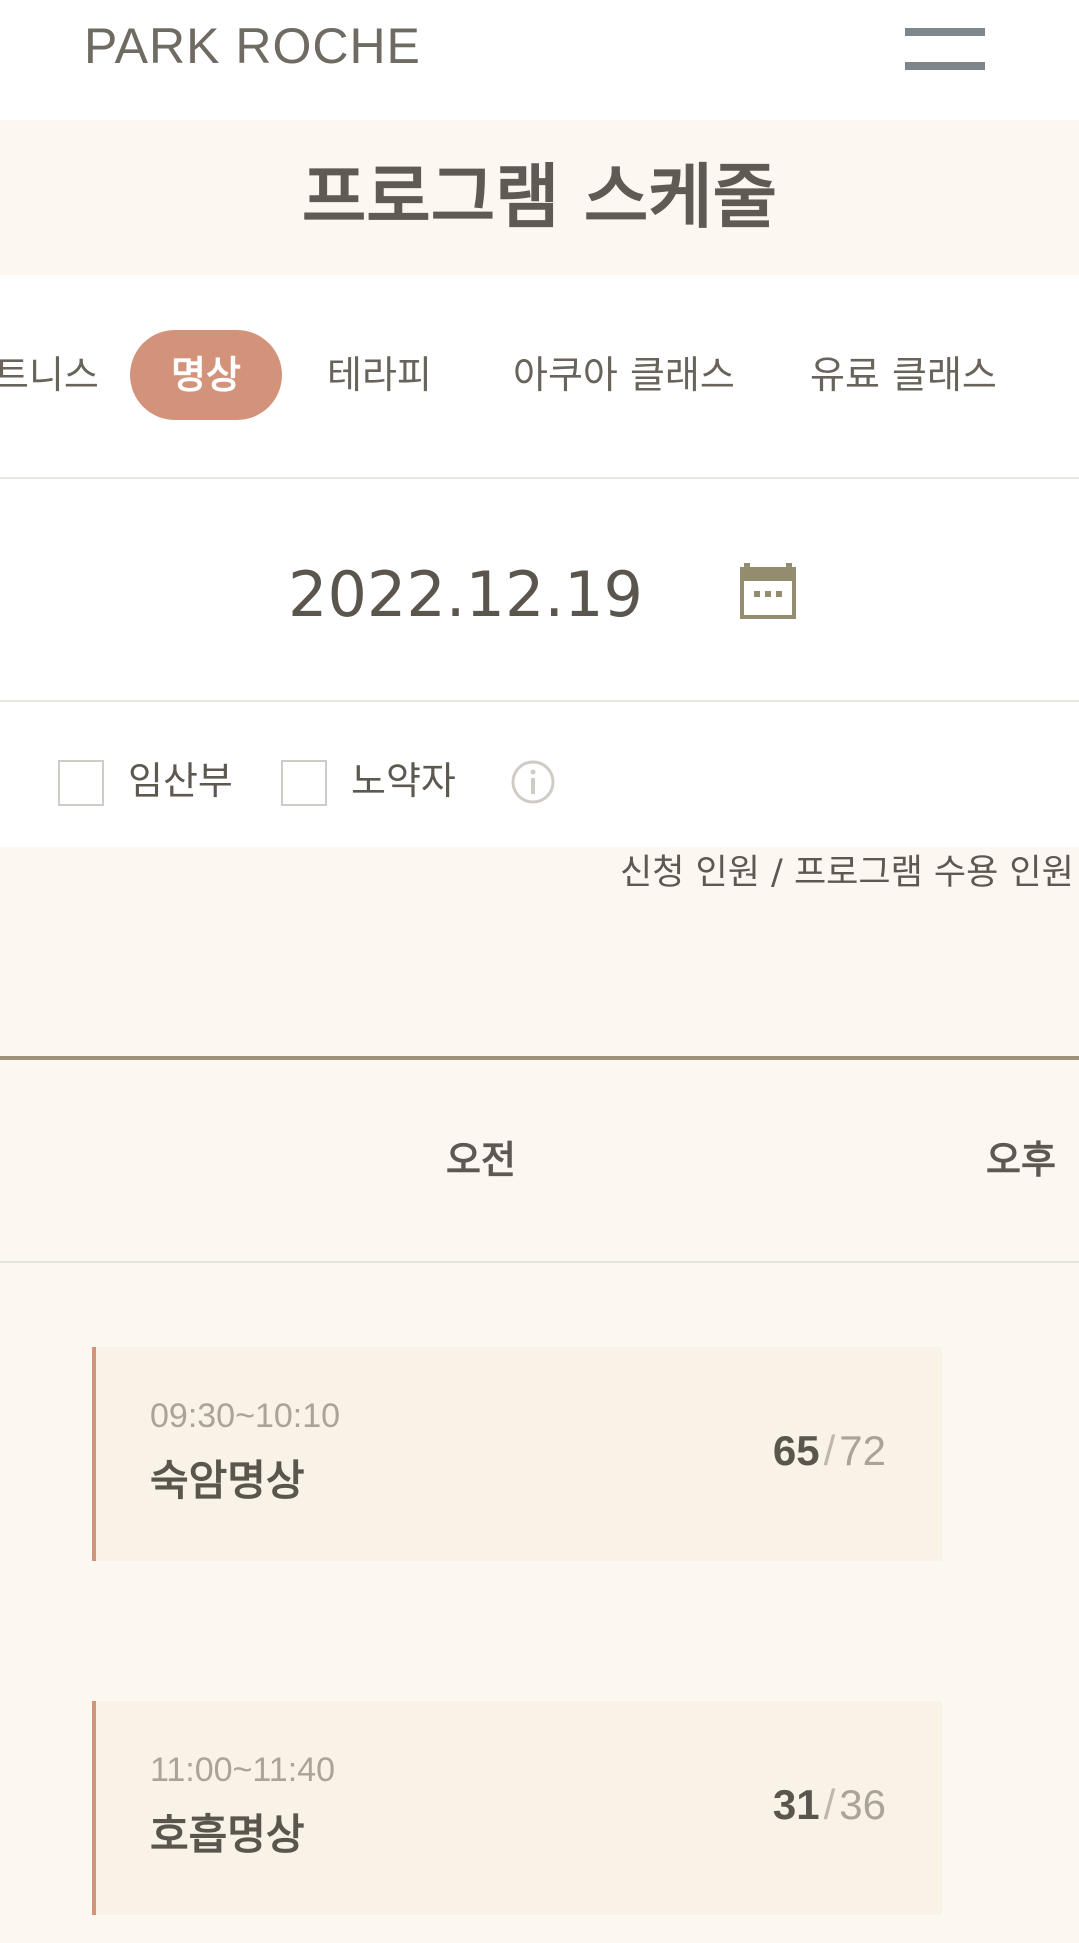 The width and height of the screenshot is (1079, 1943). I want to click on schedule-top-rule, so click(539, 1058).